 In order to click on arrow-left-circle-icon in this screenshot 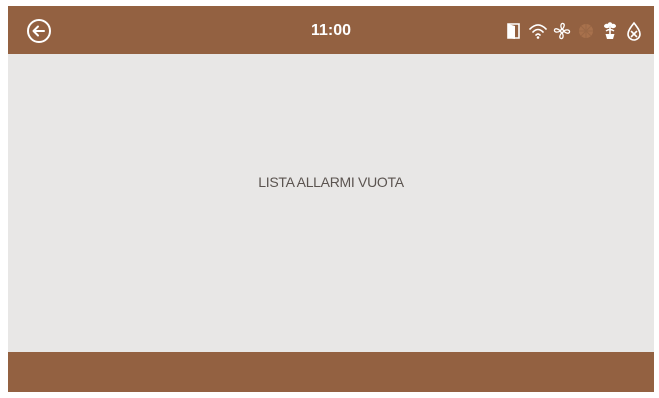, I will do `click(39, 31)`.